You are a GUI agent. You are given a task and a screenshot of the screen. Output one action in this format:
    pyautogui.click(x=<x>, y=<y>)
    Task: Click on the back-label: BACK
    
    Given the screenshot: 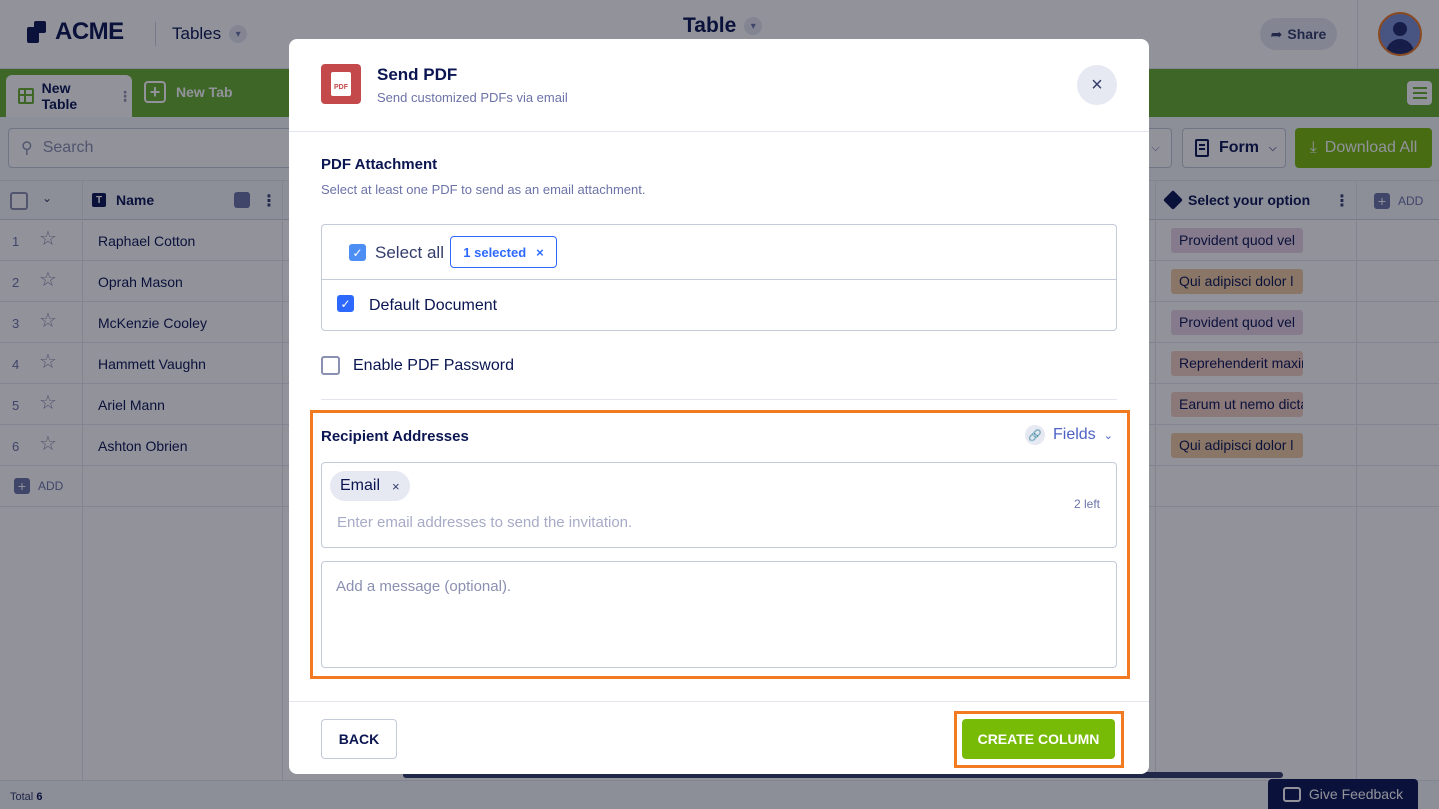 What is the action you would take?
    pyautogui.click(x=359, y=739)
    